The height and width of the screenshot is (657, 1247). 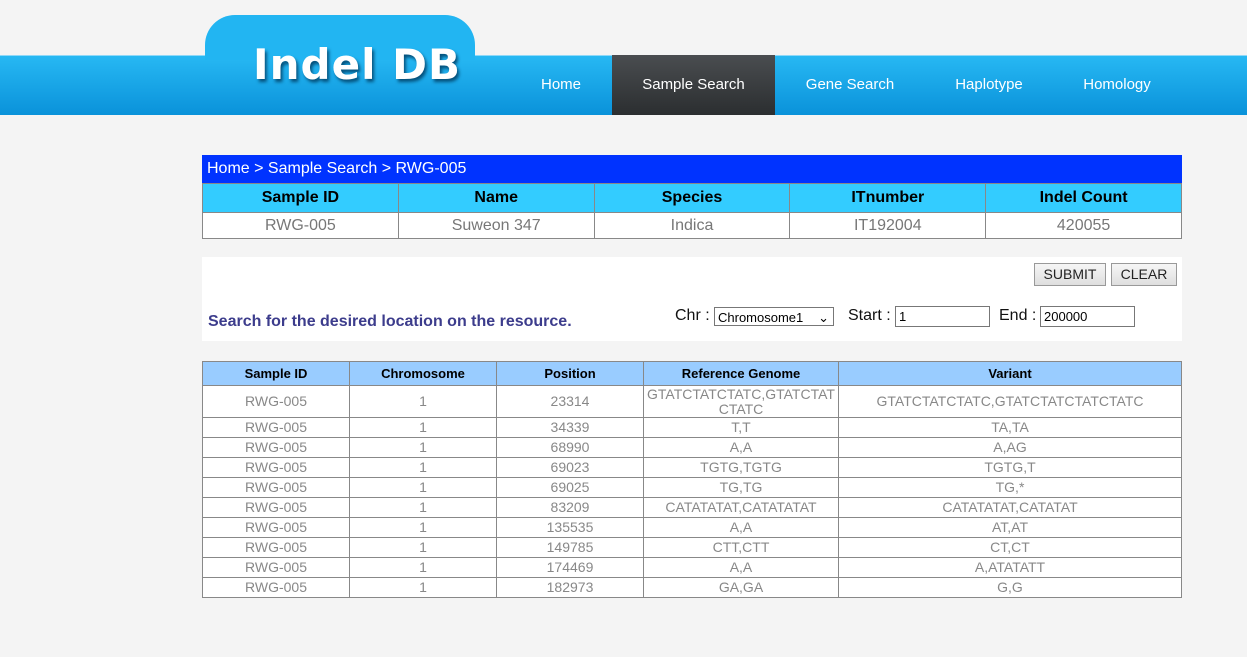 I want to click on start-label: Start :, so click(x=869, y=315).